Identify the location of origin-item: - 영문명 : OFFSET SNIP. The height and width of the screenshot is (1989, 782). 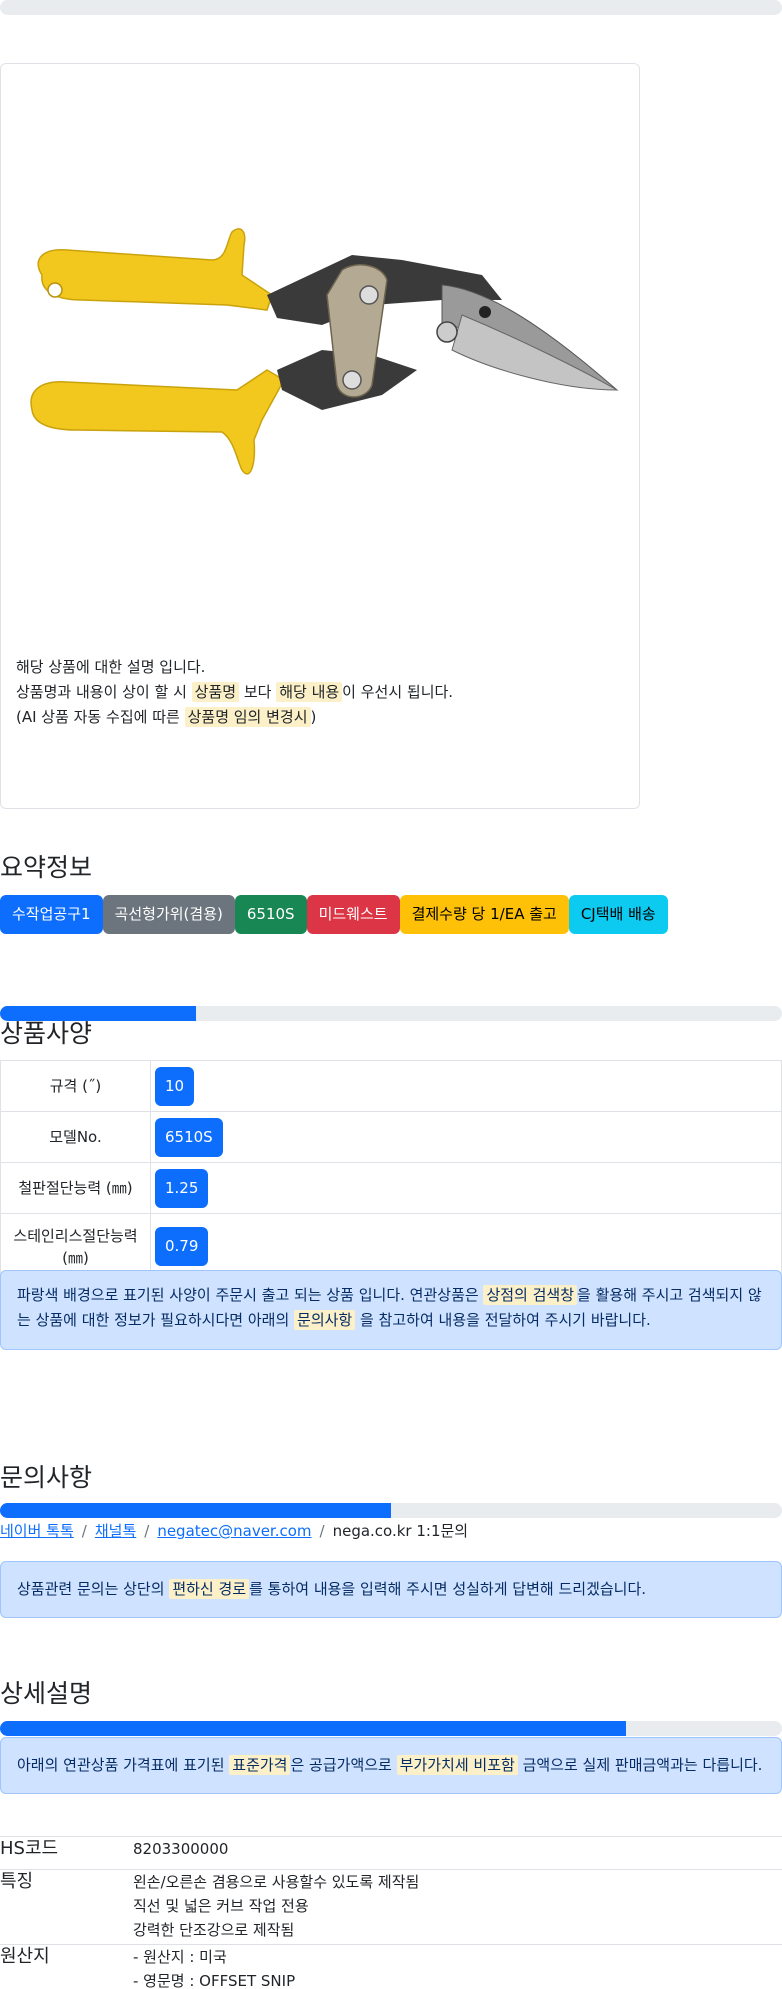
(214, 1980).